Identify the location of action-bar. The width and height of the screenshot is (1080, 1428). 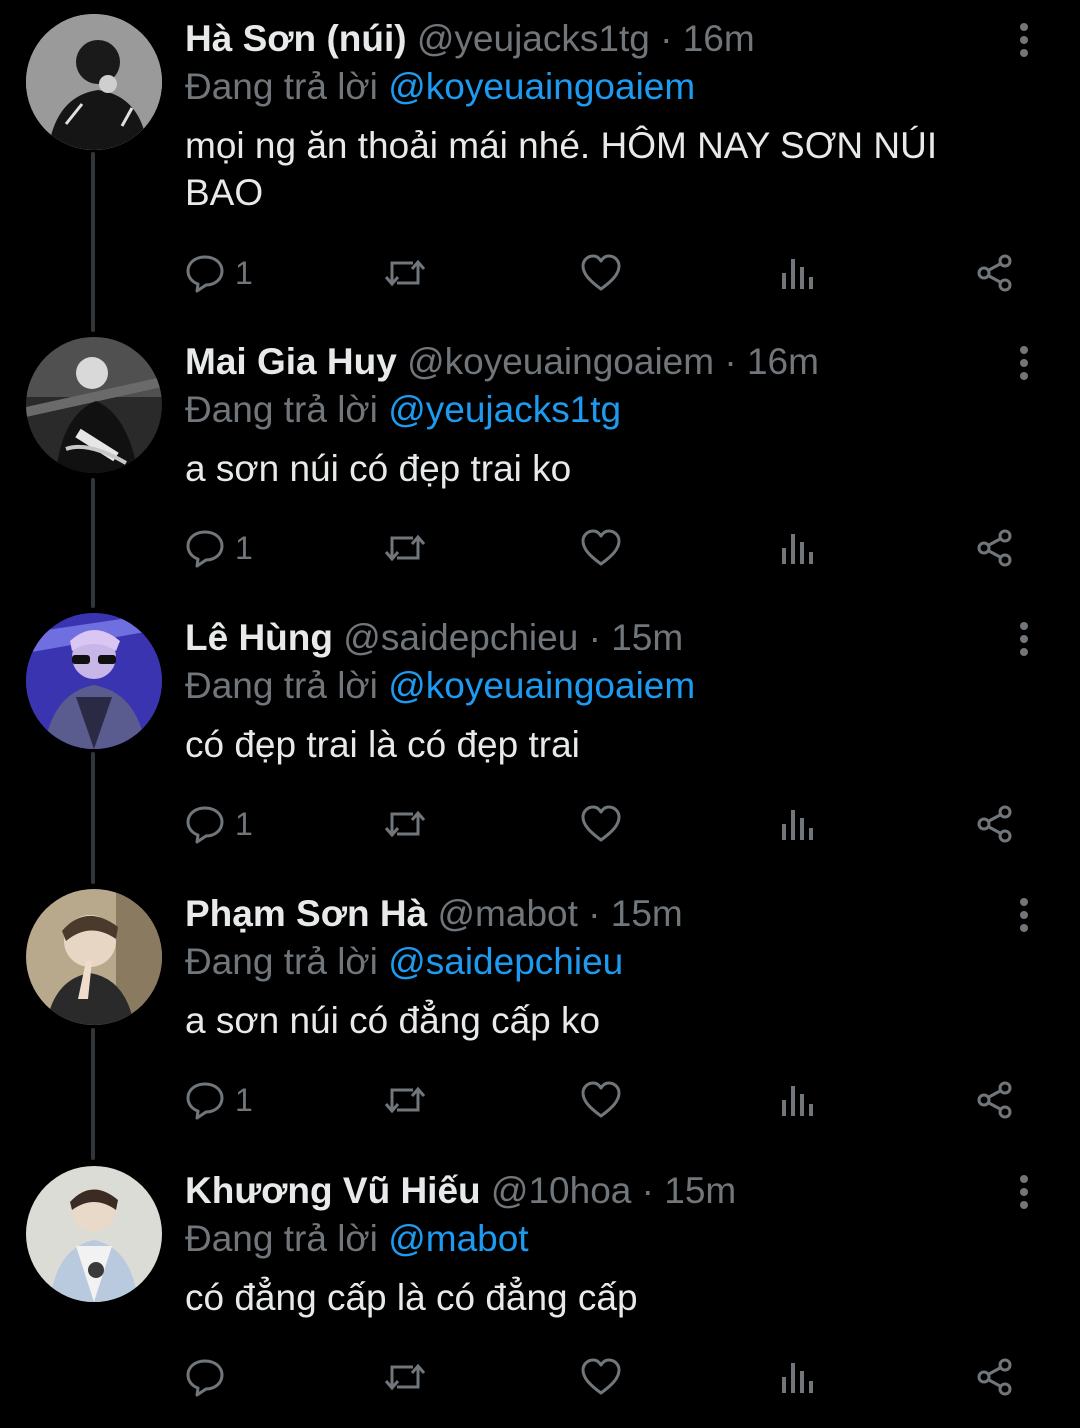
(610, 1377).